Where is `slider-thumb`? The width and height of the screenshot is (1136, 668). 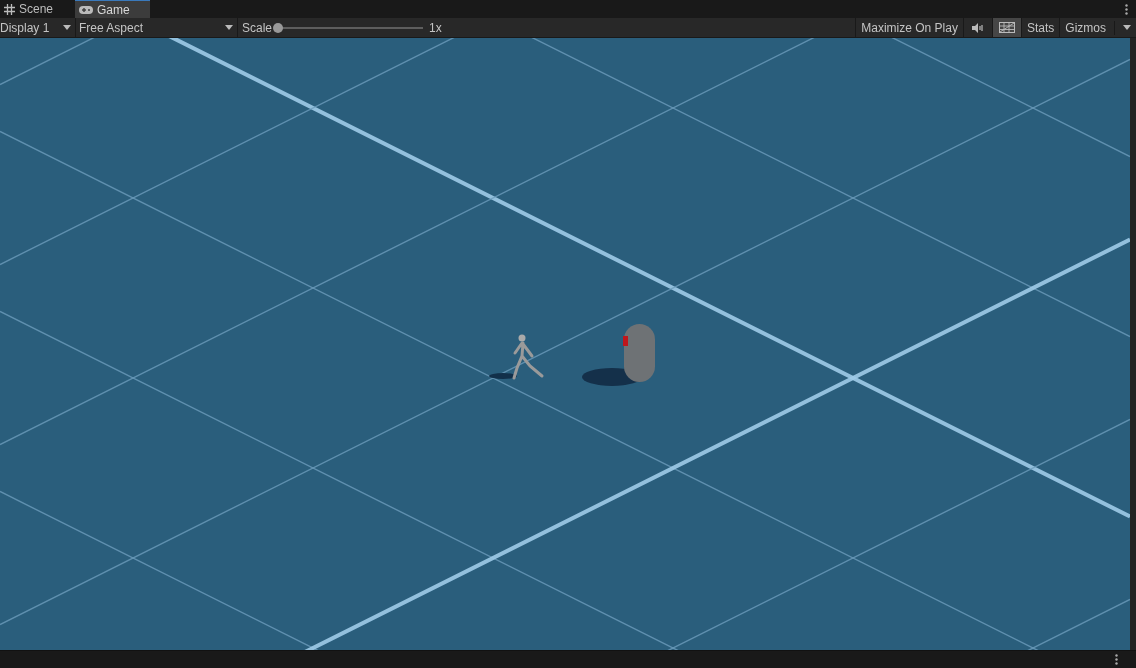 slider-thumb is located at coordinates (278, 27).